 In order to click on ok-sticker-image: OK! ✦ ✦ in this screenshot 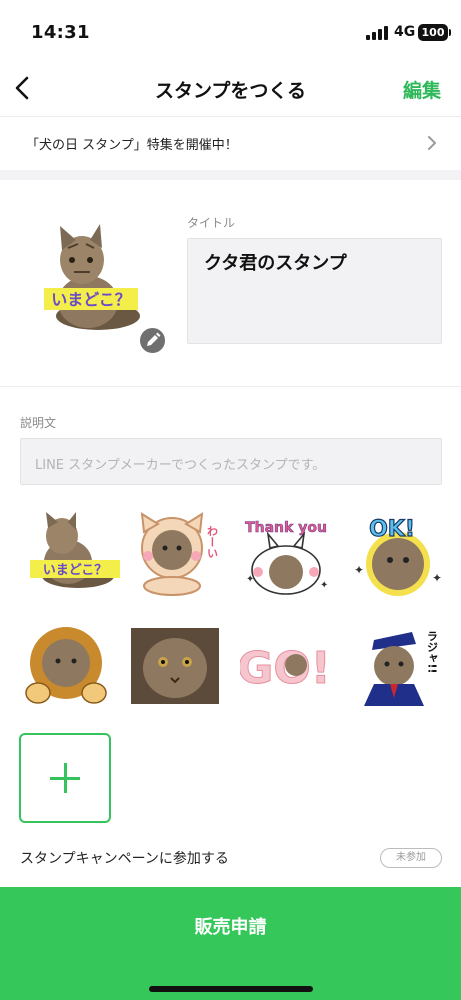, I will do `click(398, 556)`.